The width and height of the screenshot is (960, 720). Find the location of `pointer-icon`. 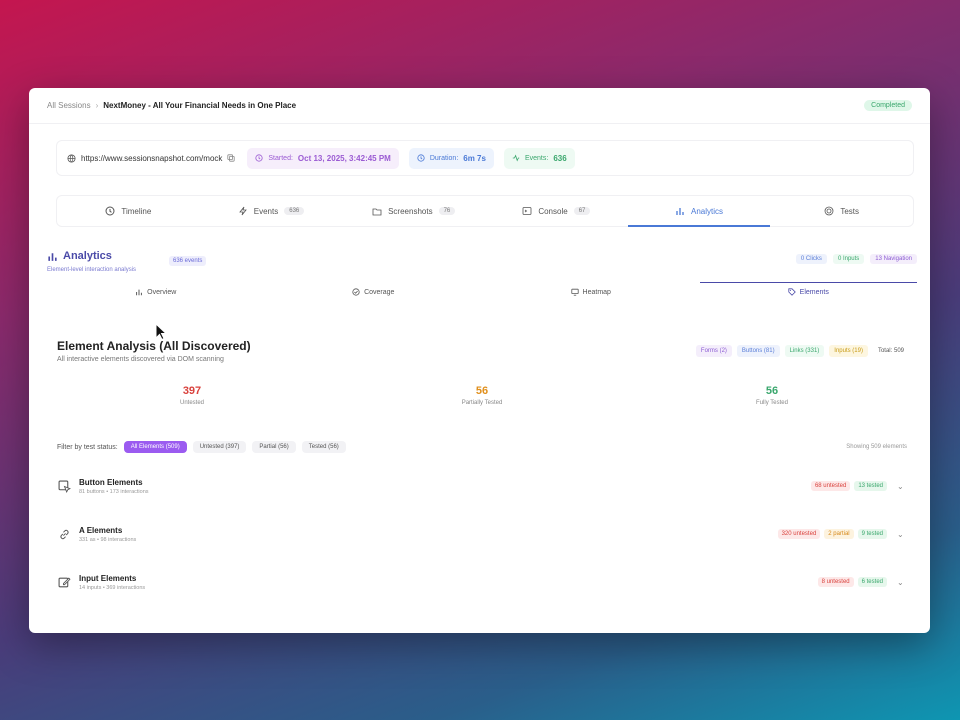

pointer-icon is located at coordinates (64, 486).